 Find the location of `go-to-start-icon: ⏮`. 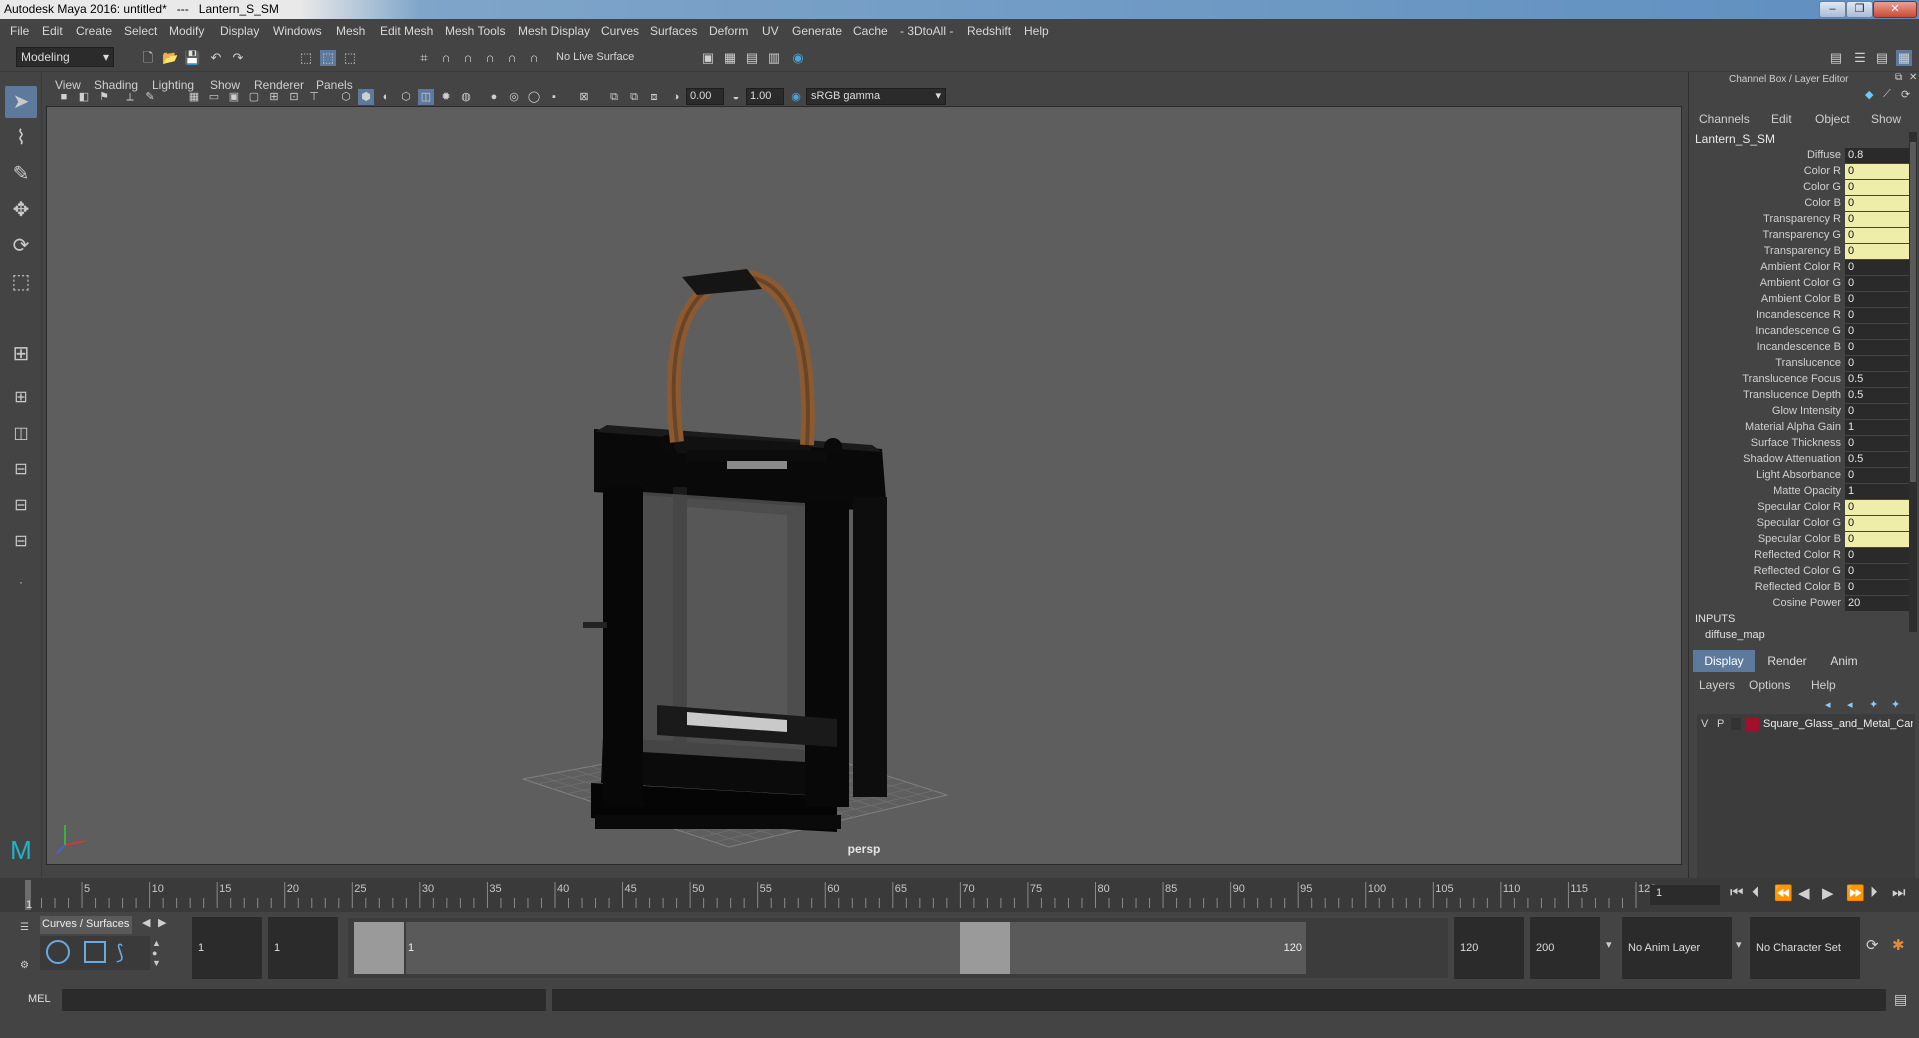

go-to-start-icon: ⏮ is located at coordinates (1737, 892).